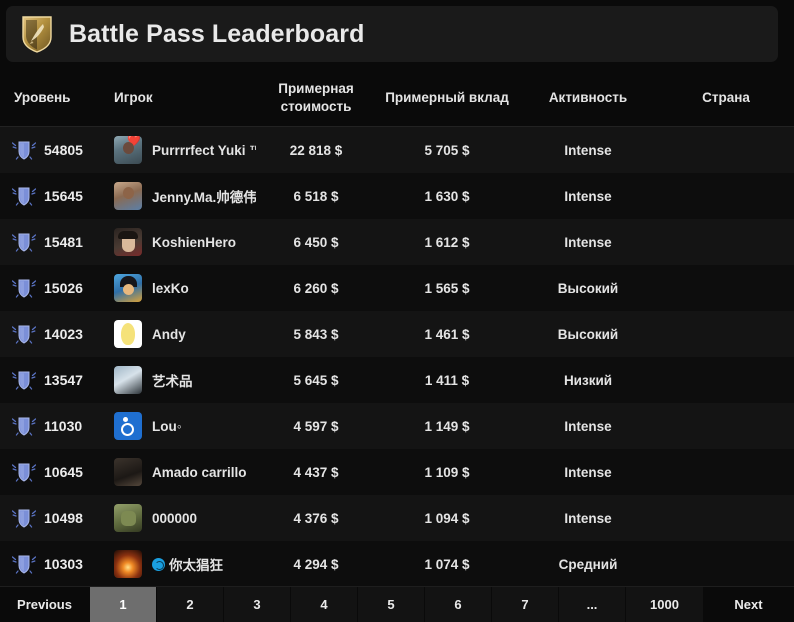  I want to click on cell-level: 11030, so click(52, 426).